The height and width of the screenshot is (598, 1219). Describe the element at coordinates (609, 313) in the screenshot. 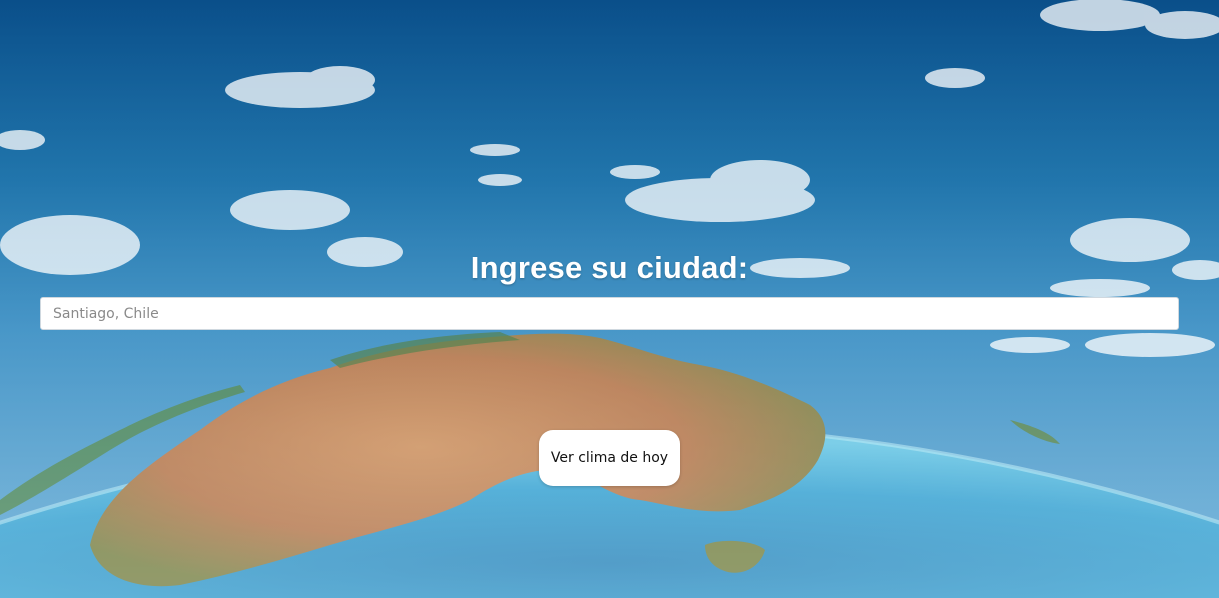

I see `city-search-input` at that location.